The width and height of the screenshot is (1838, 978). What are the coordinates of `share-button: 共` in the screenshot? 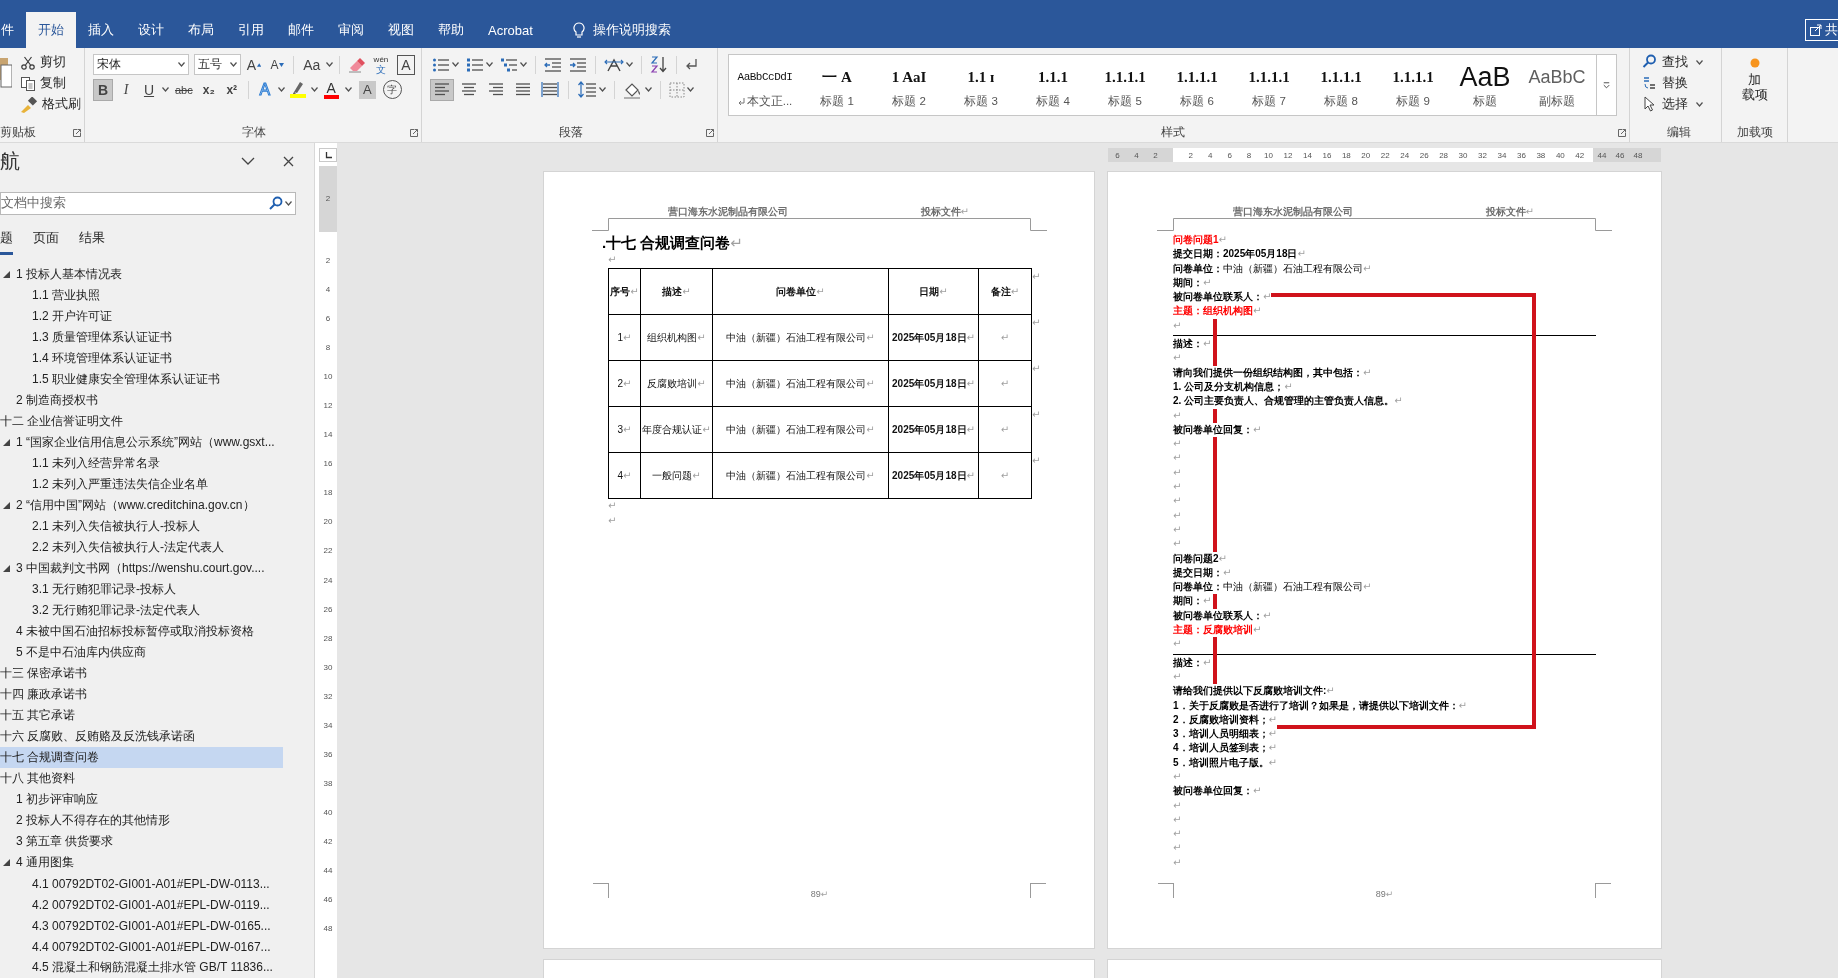 It's located at (1821, 30).